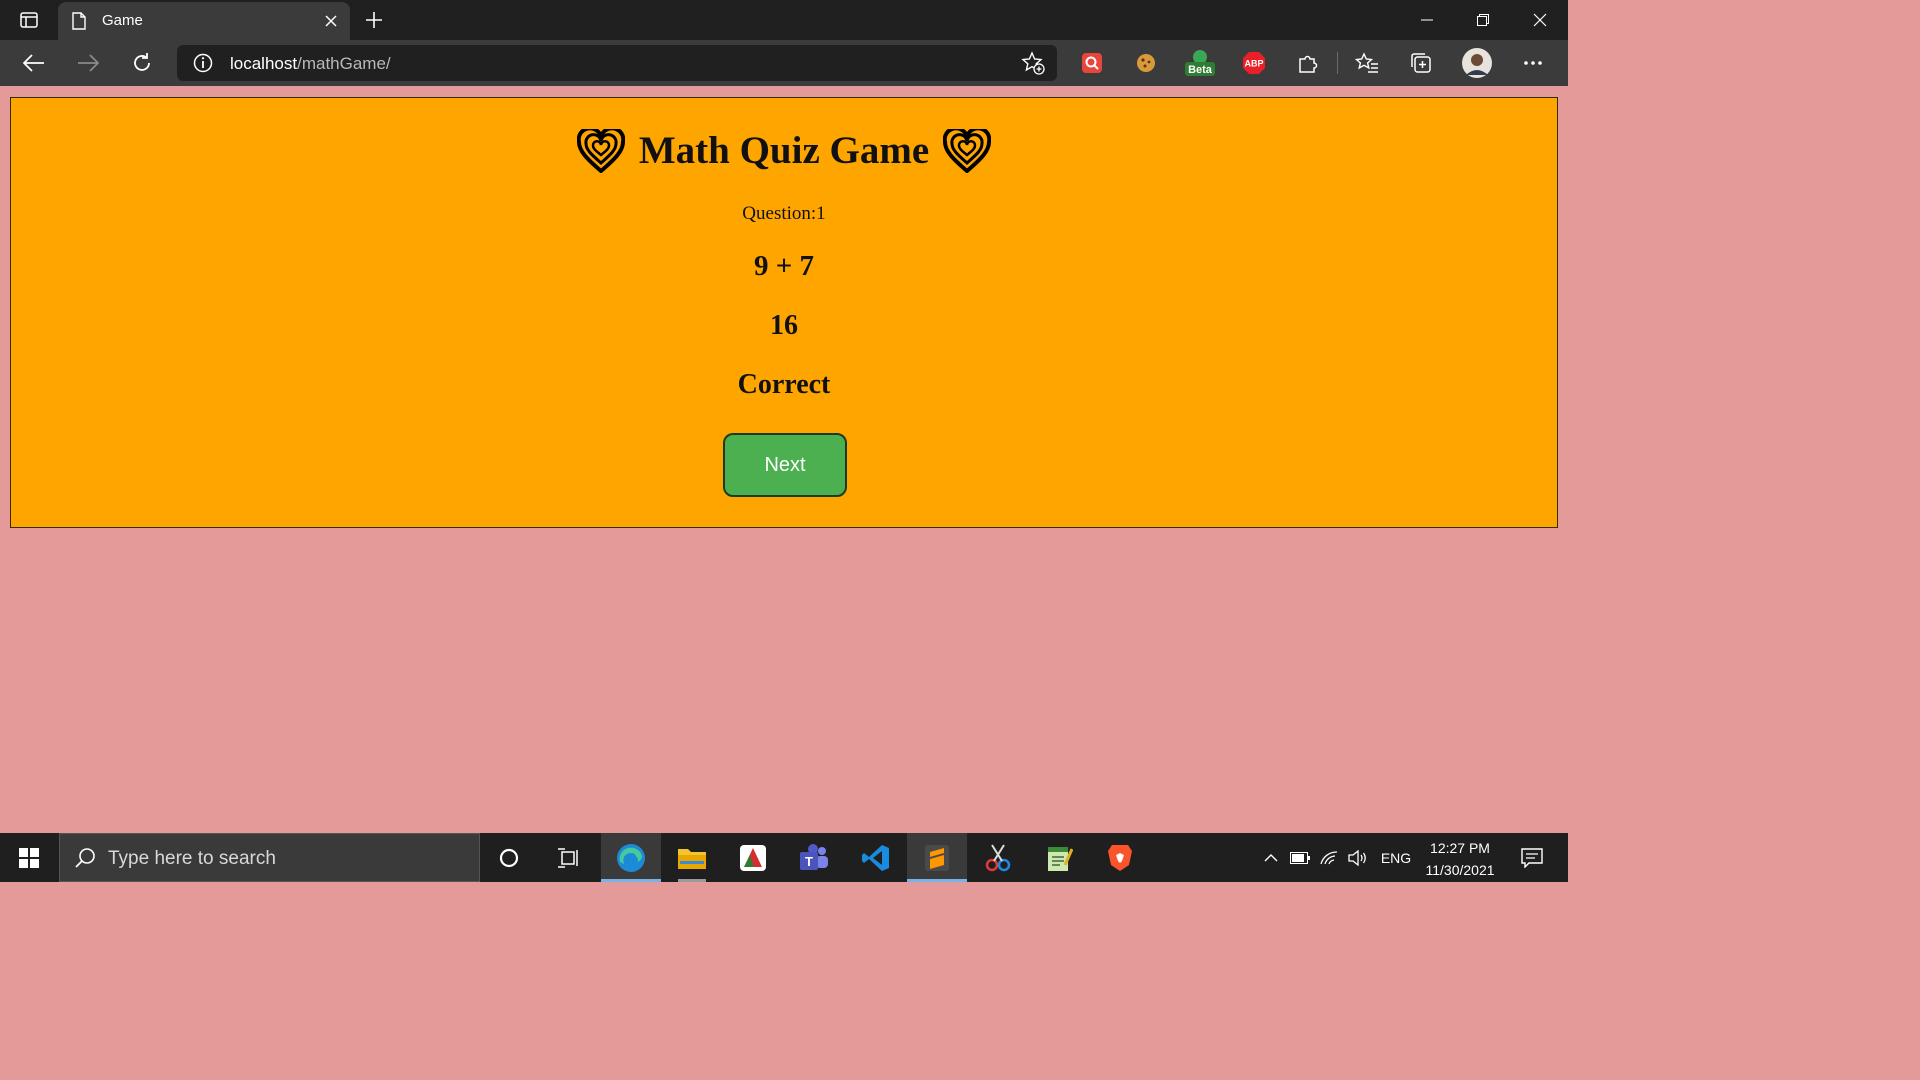  What do you see at coordinates (1200, 63) in the screenshot?
I see `beta-extension-icon: Beta` at bounding box center [1200, 63].